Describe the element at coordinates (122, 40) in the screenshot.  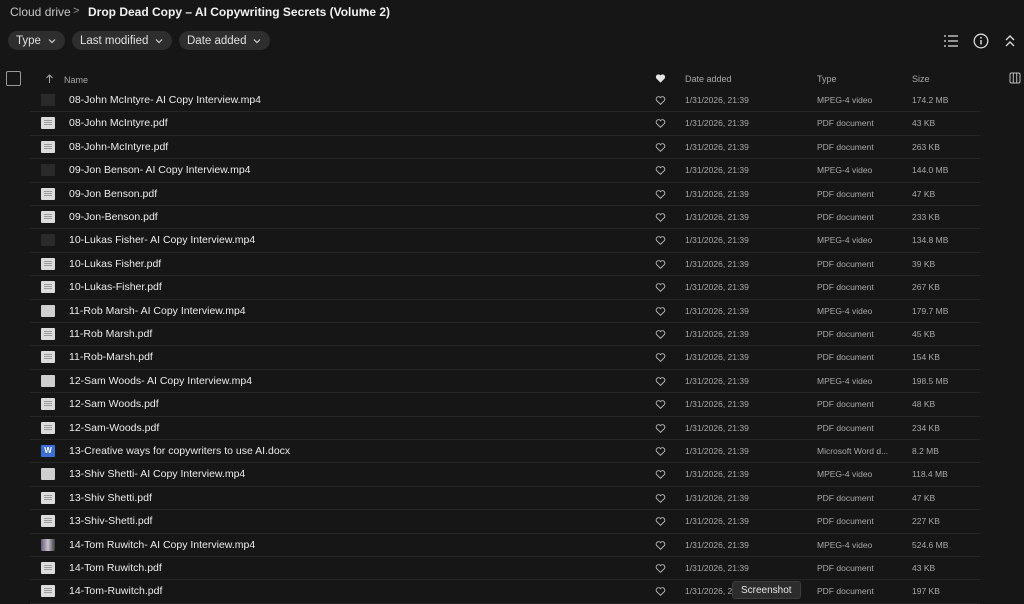
I see `filter-last-modified-chip: Last modified` at that location.